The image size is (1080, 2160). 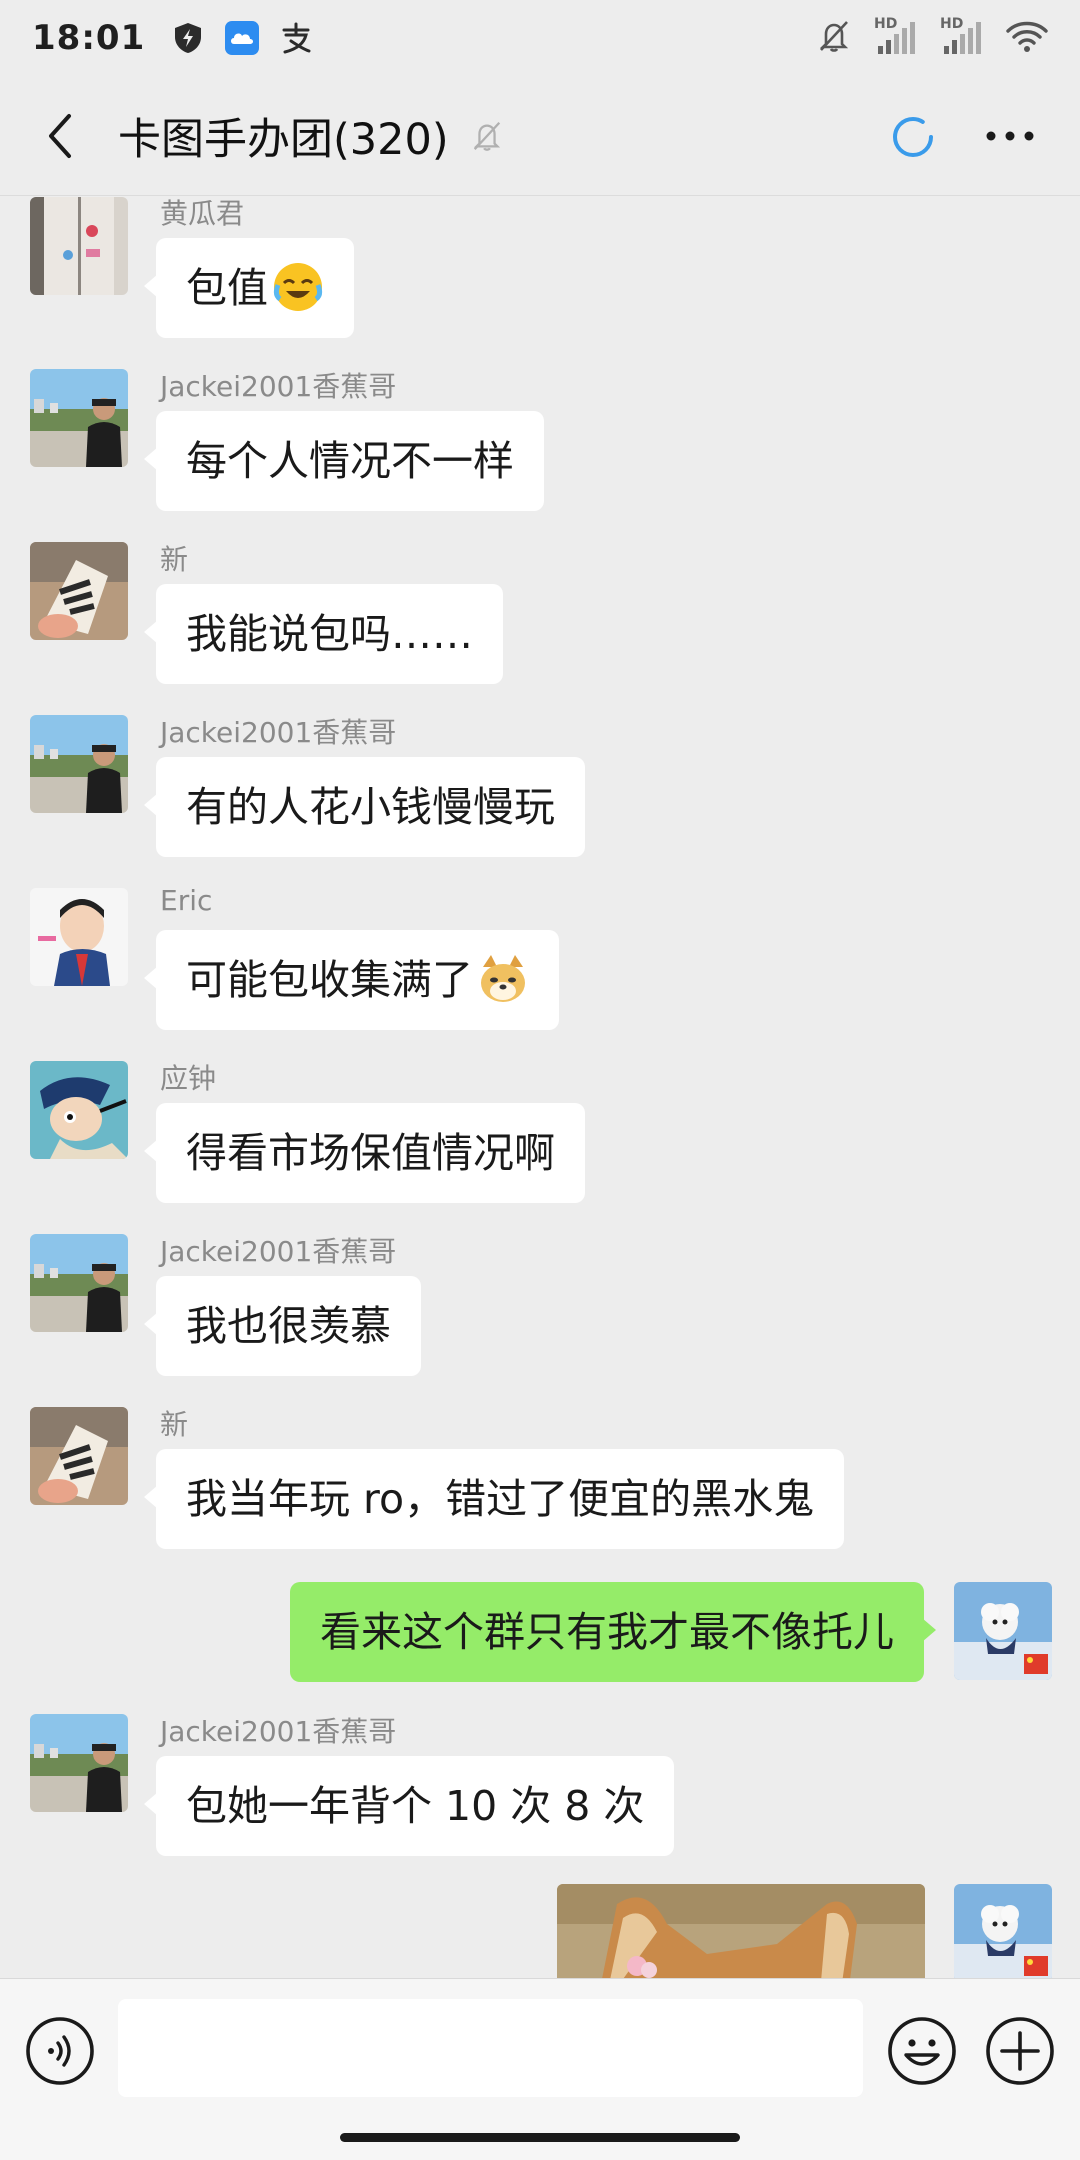 What do you see at coordinates (540, 2137) in the screenshot?
I see `home-indicator` at bounding box center [540, 2137].